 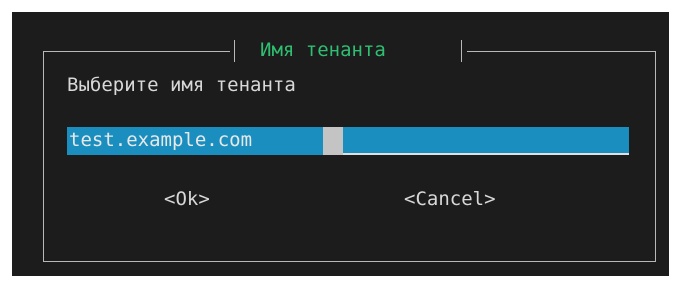 I want to click on text-cursor, so click(x=333, y=141).